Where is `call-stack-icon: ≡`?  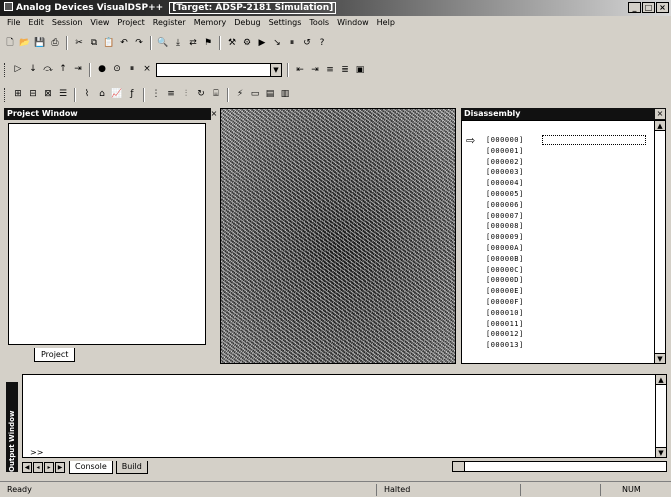
call-stack-icon: ≡ is located at coordinates (171, 94).